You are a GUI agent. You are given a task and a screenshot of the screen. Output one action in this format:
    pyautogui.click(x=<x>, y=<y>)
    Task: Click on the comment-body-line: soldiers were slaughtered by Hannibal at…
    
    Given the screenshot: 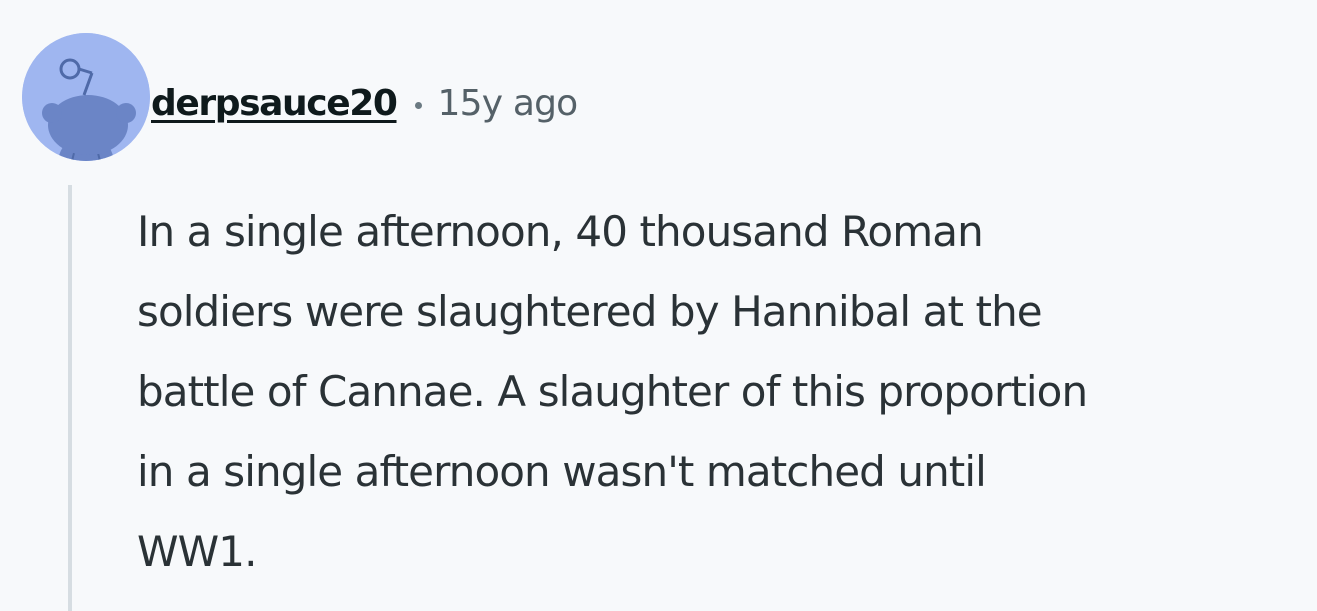 What is the action you would take?
    pyautogui.click(x=590, y=311)
    